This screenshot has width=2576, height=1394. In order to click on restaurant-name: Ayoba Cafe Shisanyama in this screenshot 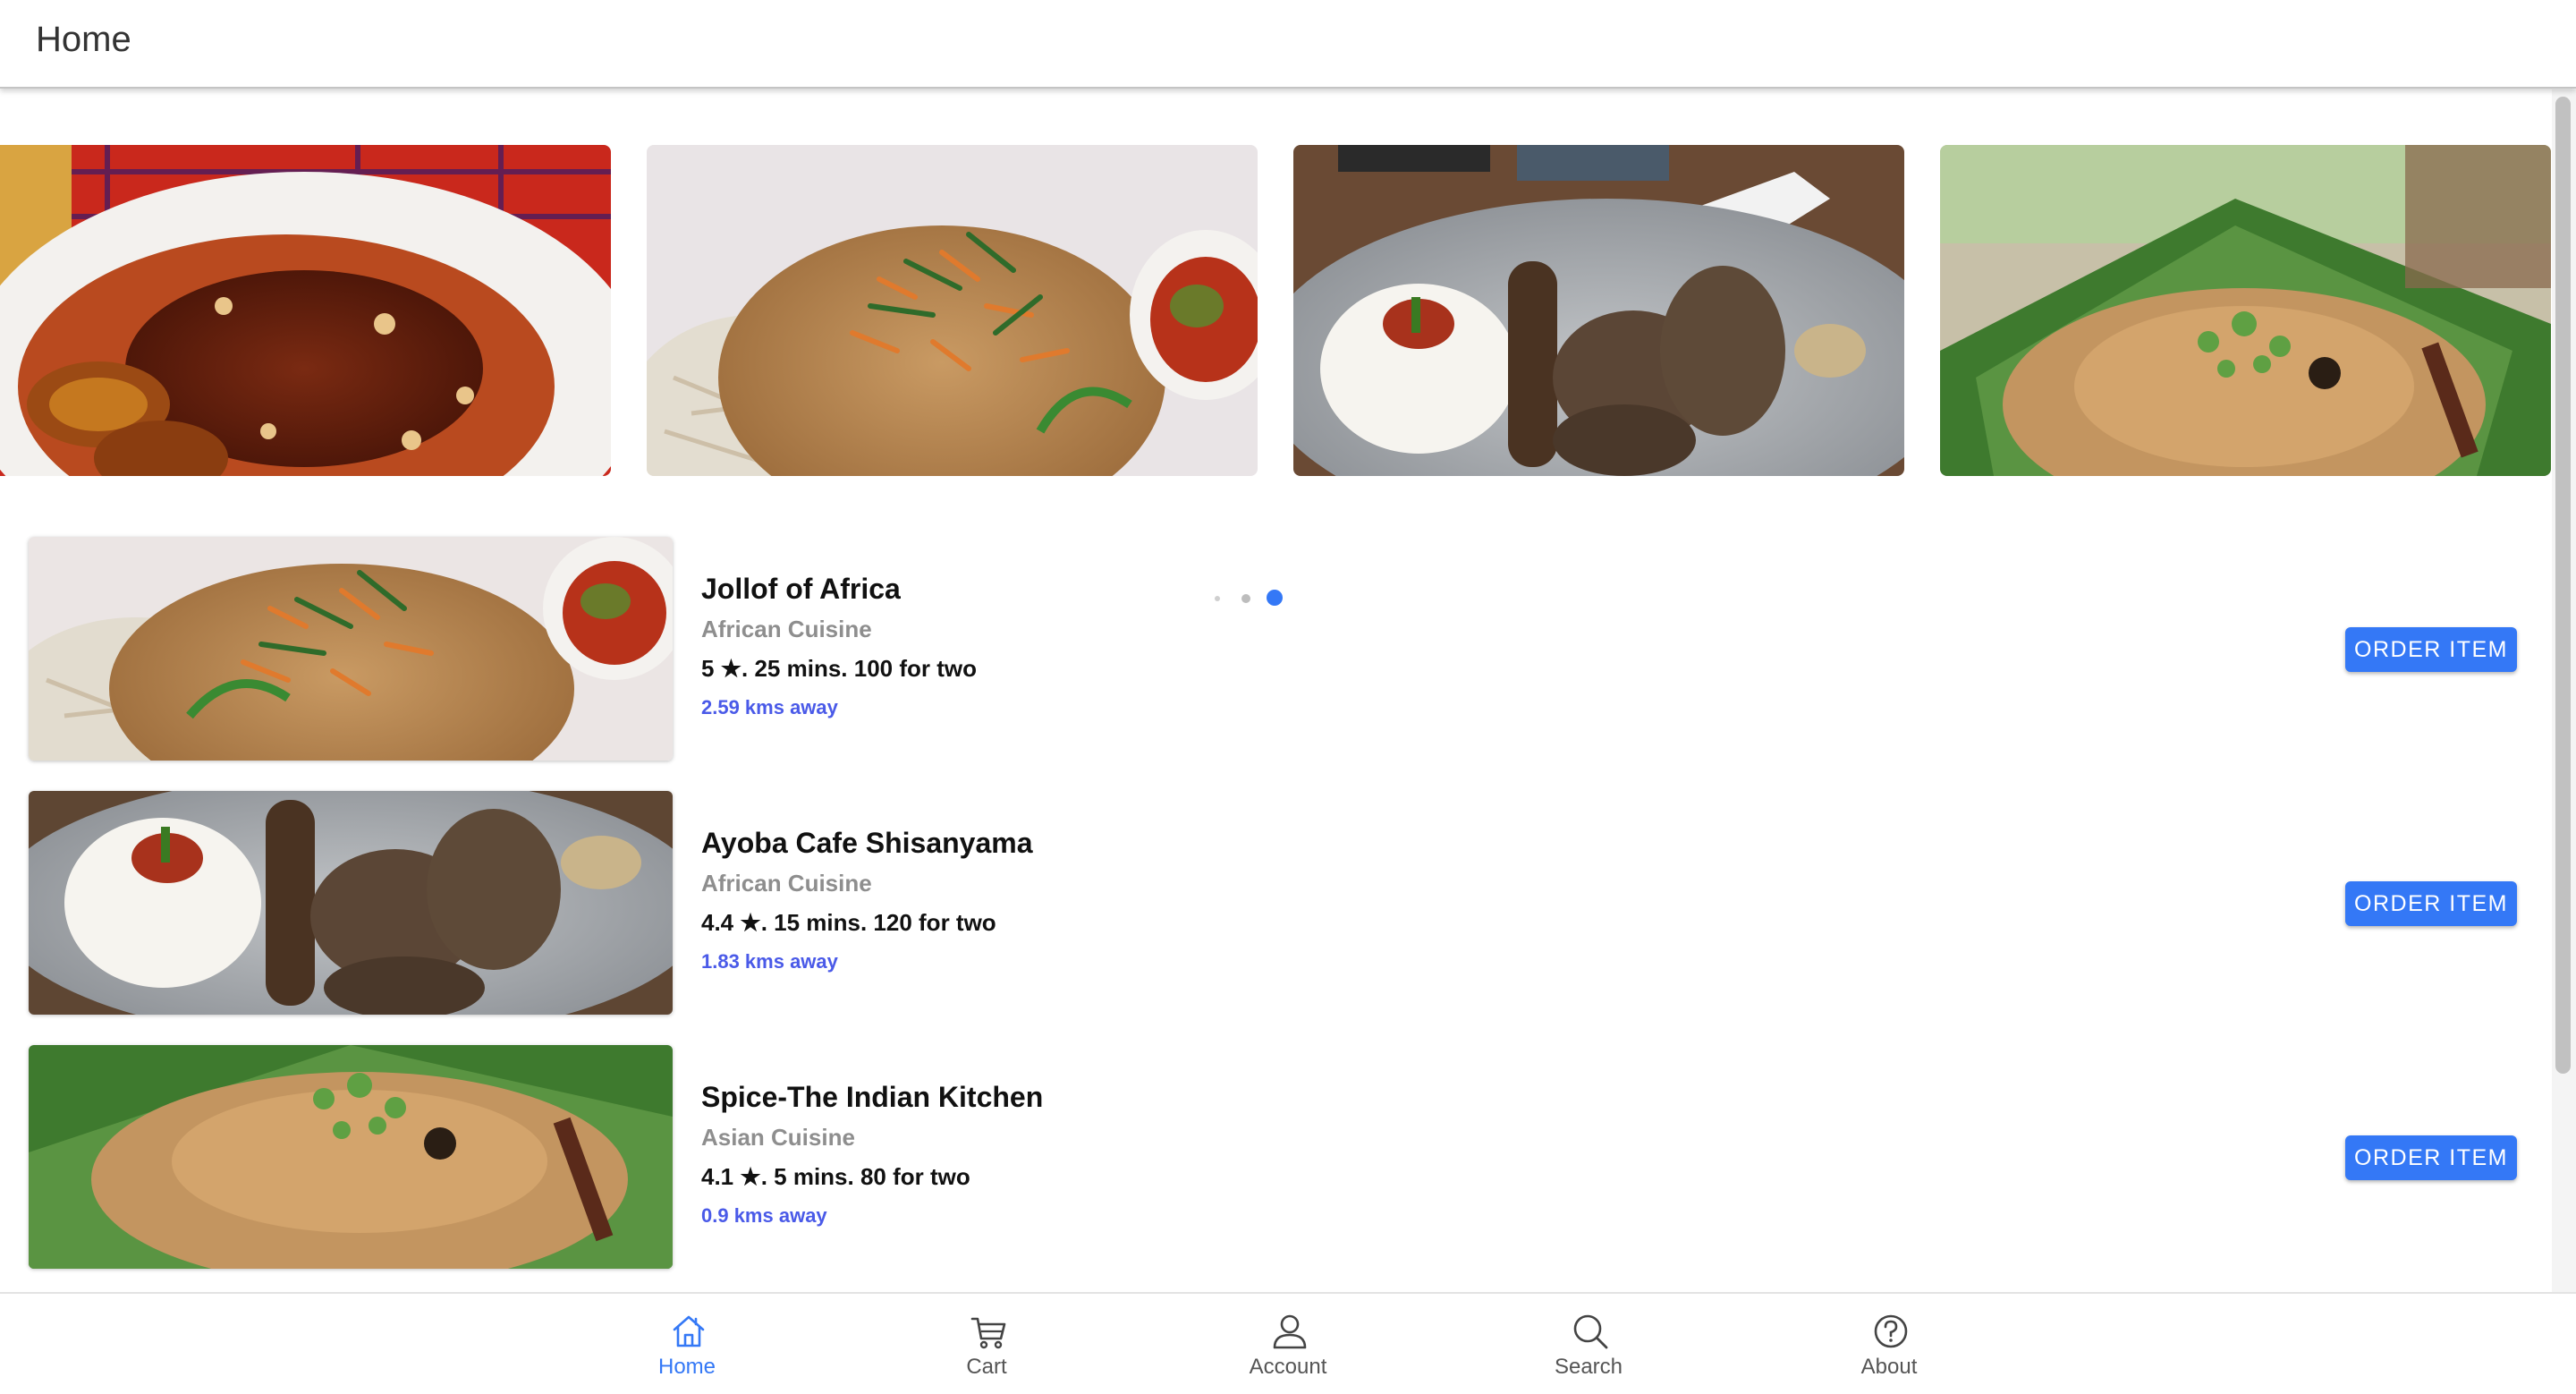, I will do `click(867, 843)`.